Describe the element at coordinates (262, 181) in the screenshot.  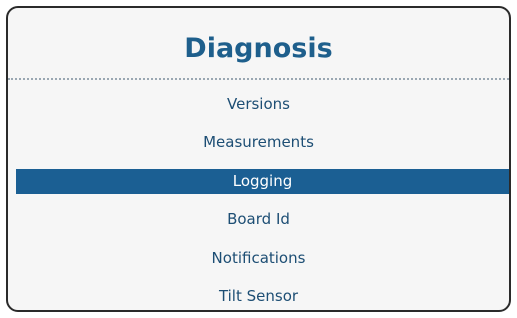
I see `menu-item-logging: Logging` at that location.